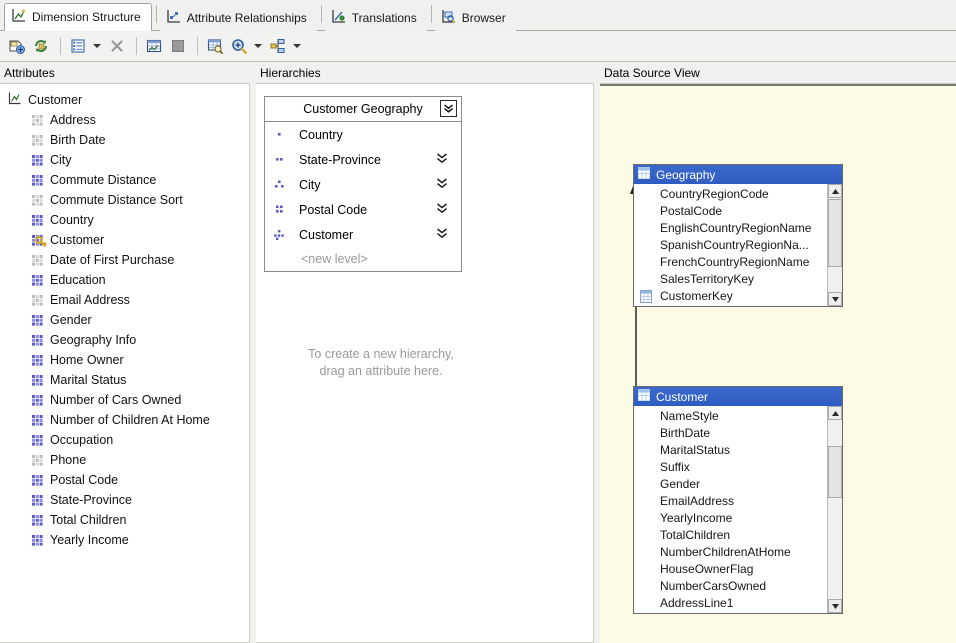  What do you see at coordinates (363, 259) in the screenshot?
I see `hierarchy-new-level: <new level>` at bounding box center [363, 259].